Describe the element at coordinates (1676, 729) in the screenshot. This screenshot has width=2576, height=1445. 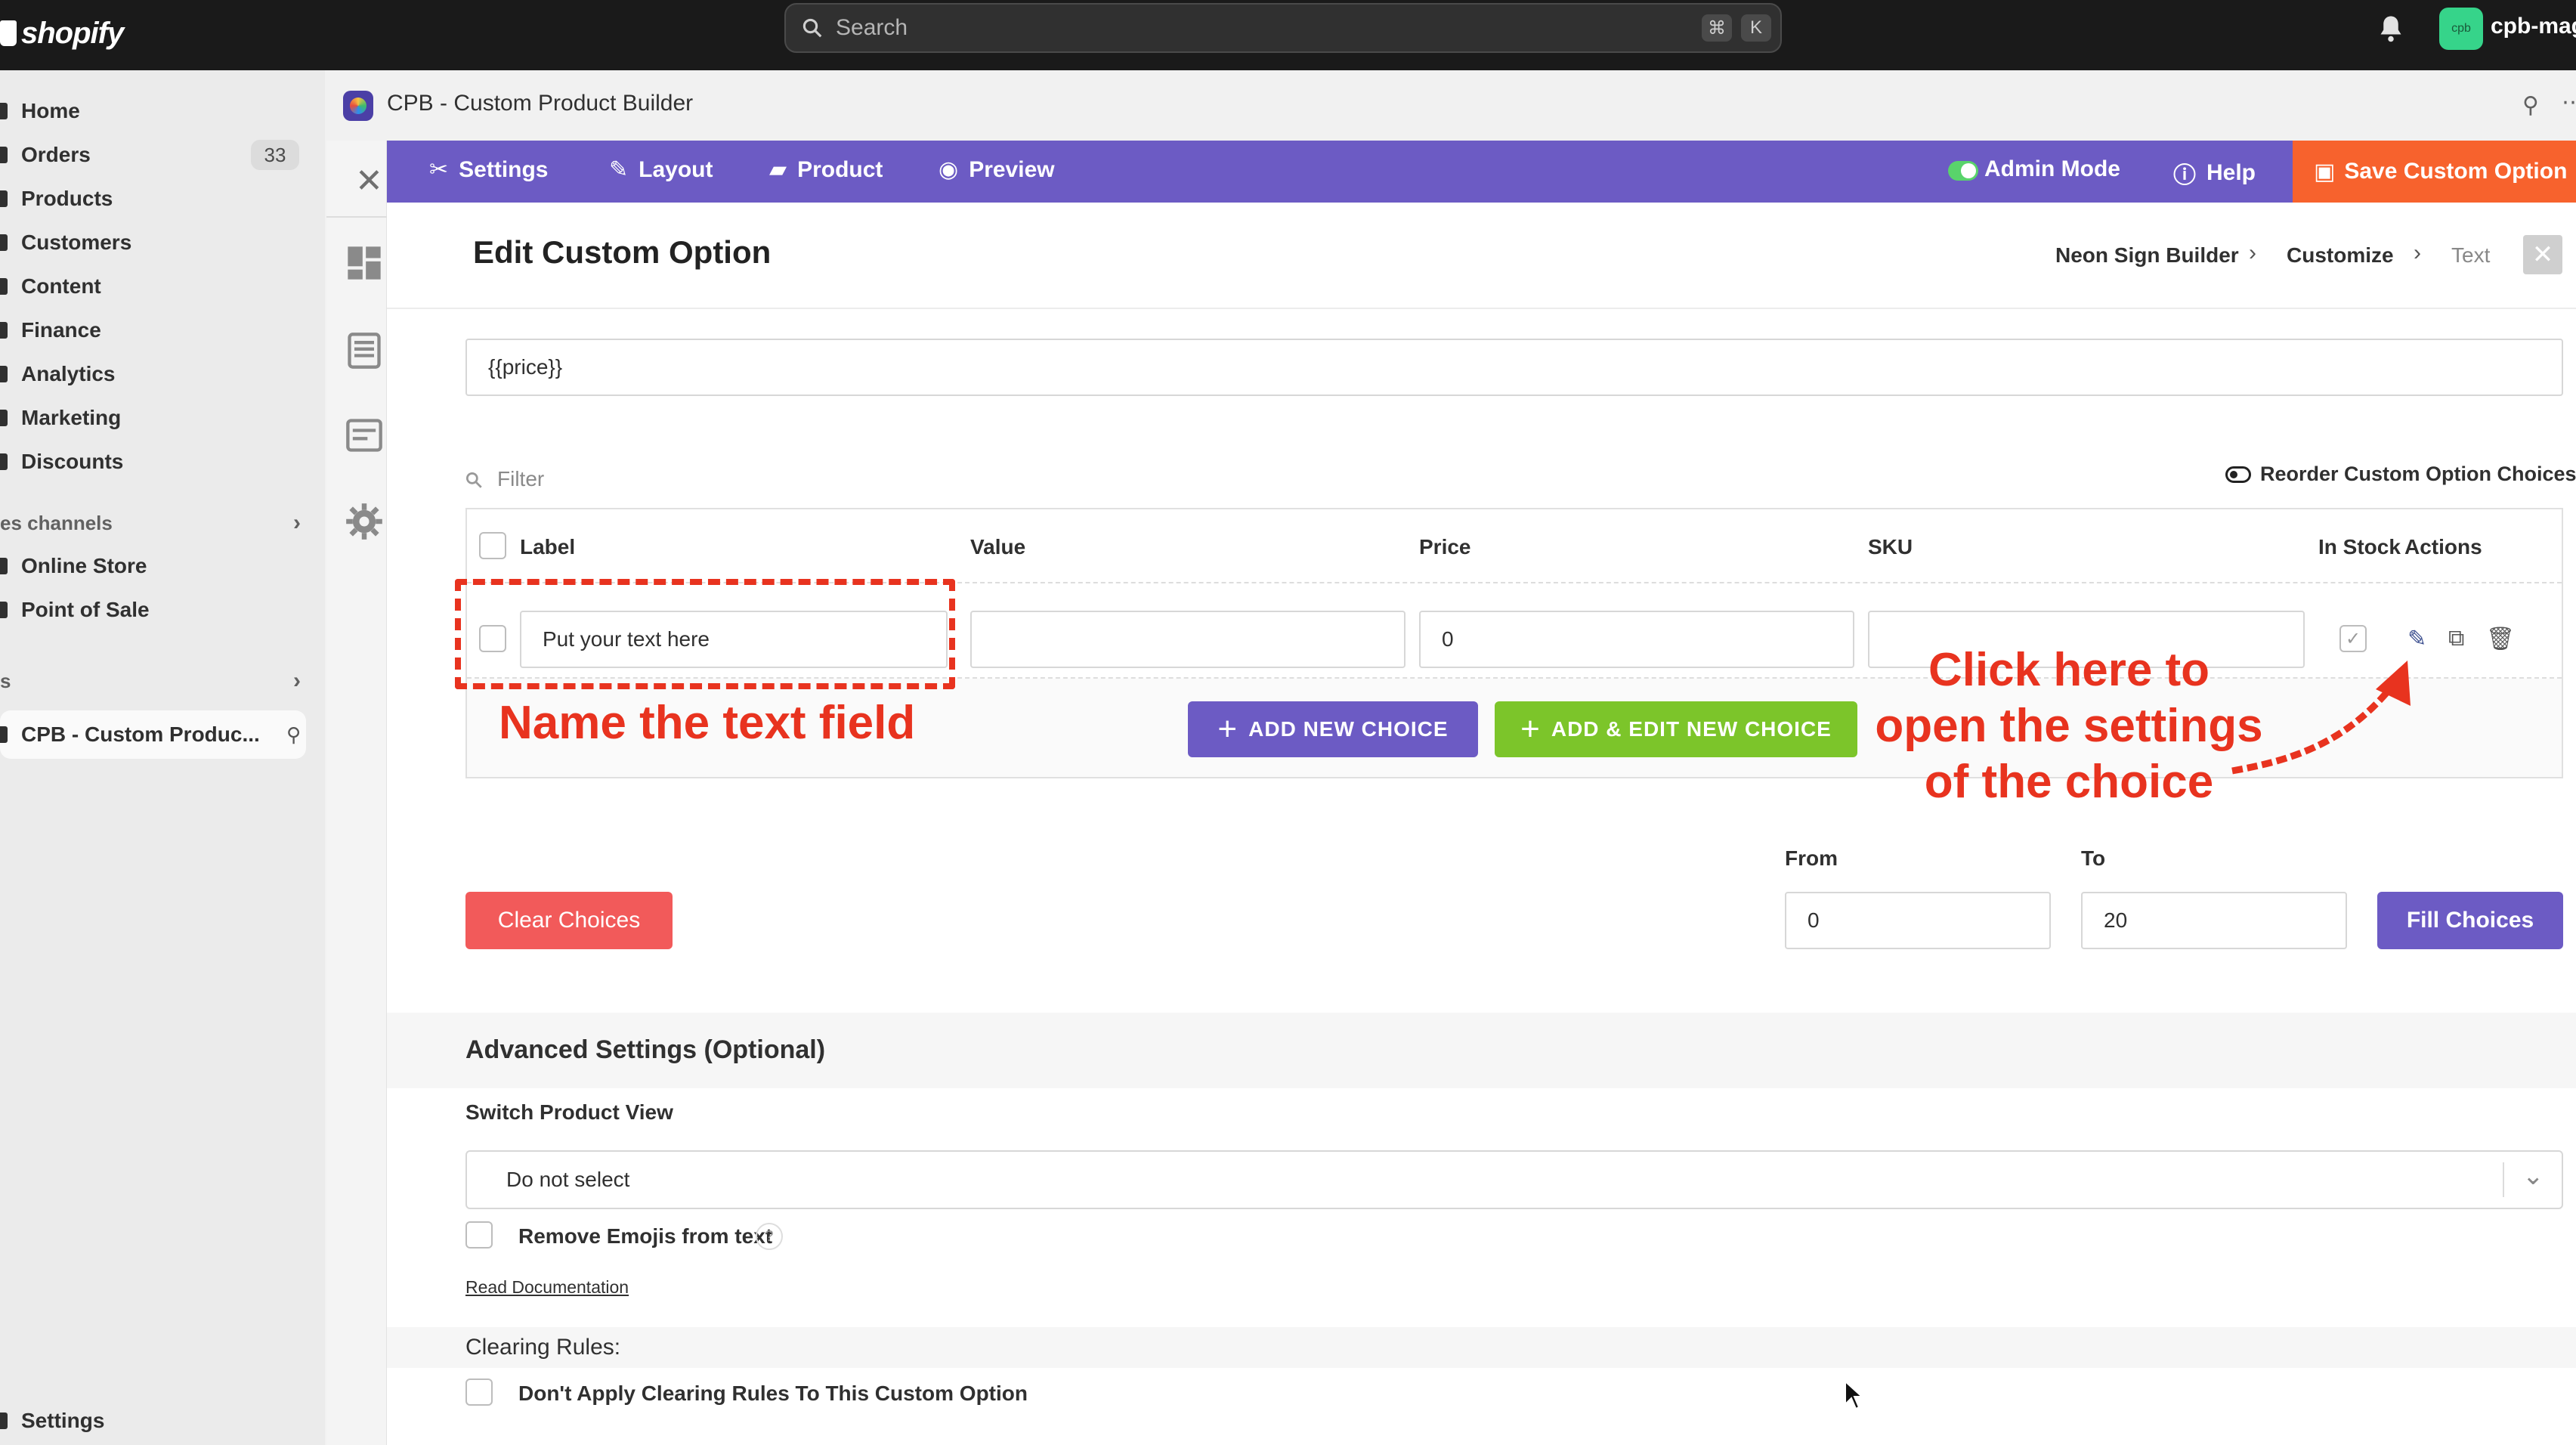
I see `add-edit-new-choice-button: + ADD & EDIT NEW CHOICE` at that location.